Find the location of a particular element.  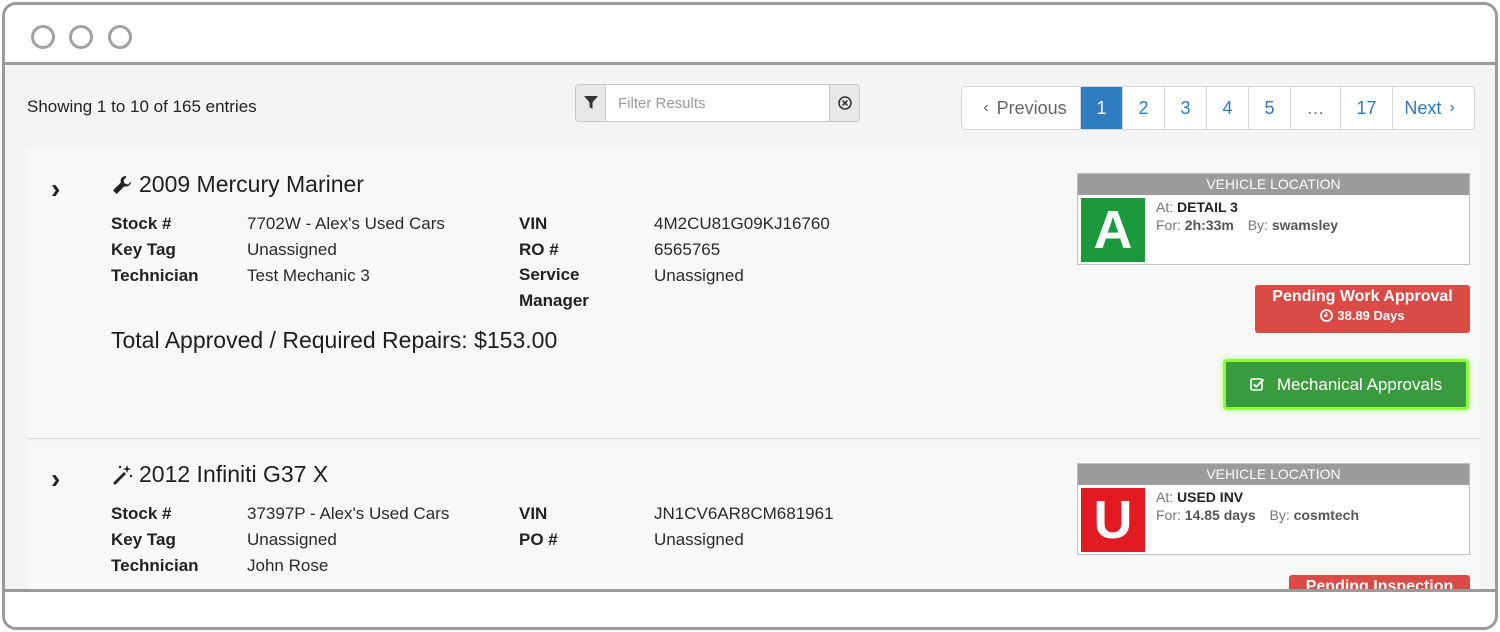

stock-value: 7702W - Alex's Used Cars is located at coordinates (346, 223).